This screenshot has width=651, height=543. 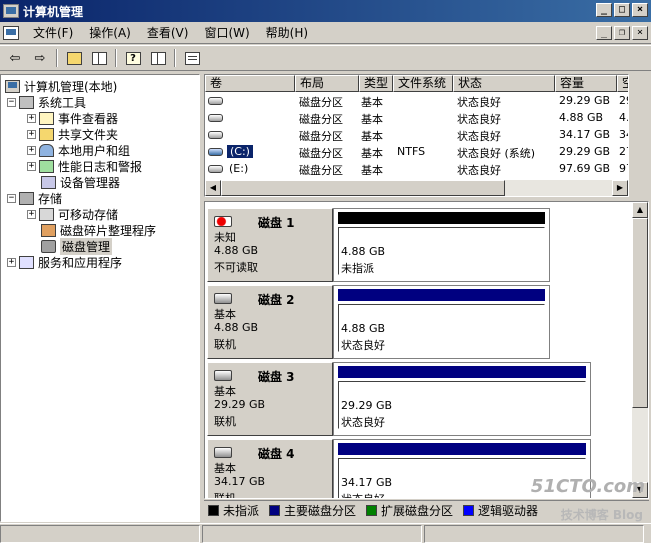 I want to click on disk-card: 磁盘 4 基本 34.17 GB 联机, so click(x=270, y=468).